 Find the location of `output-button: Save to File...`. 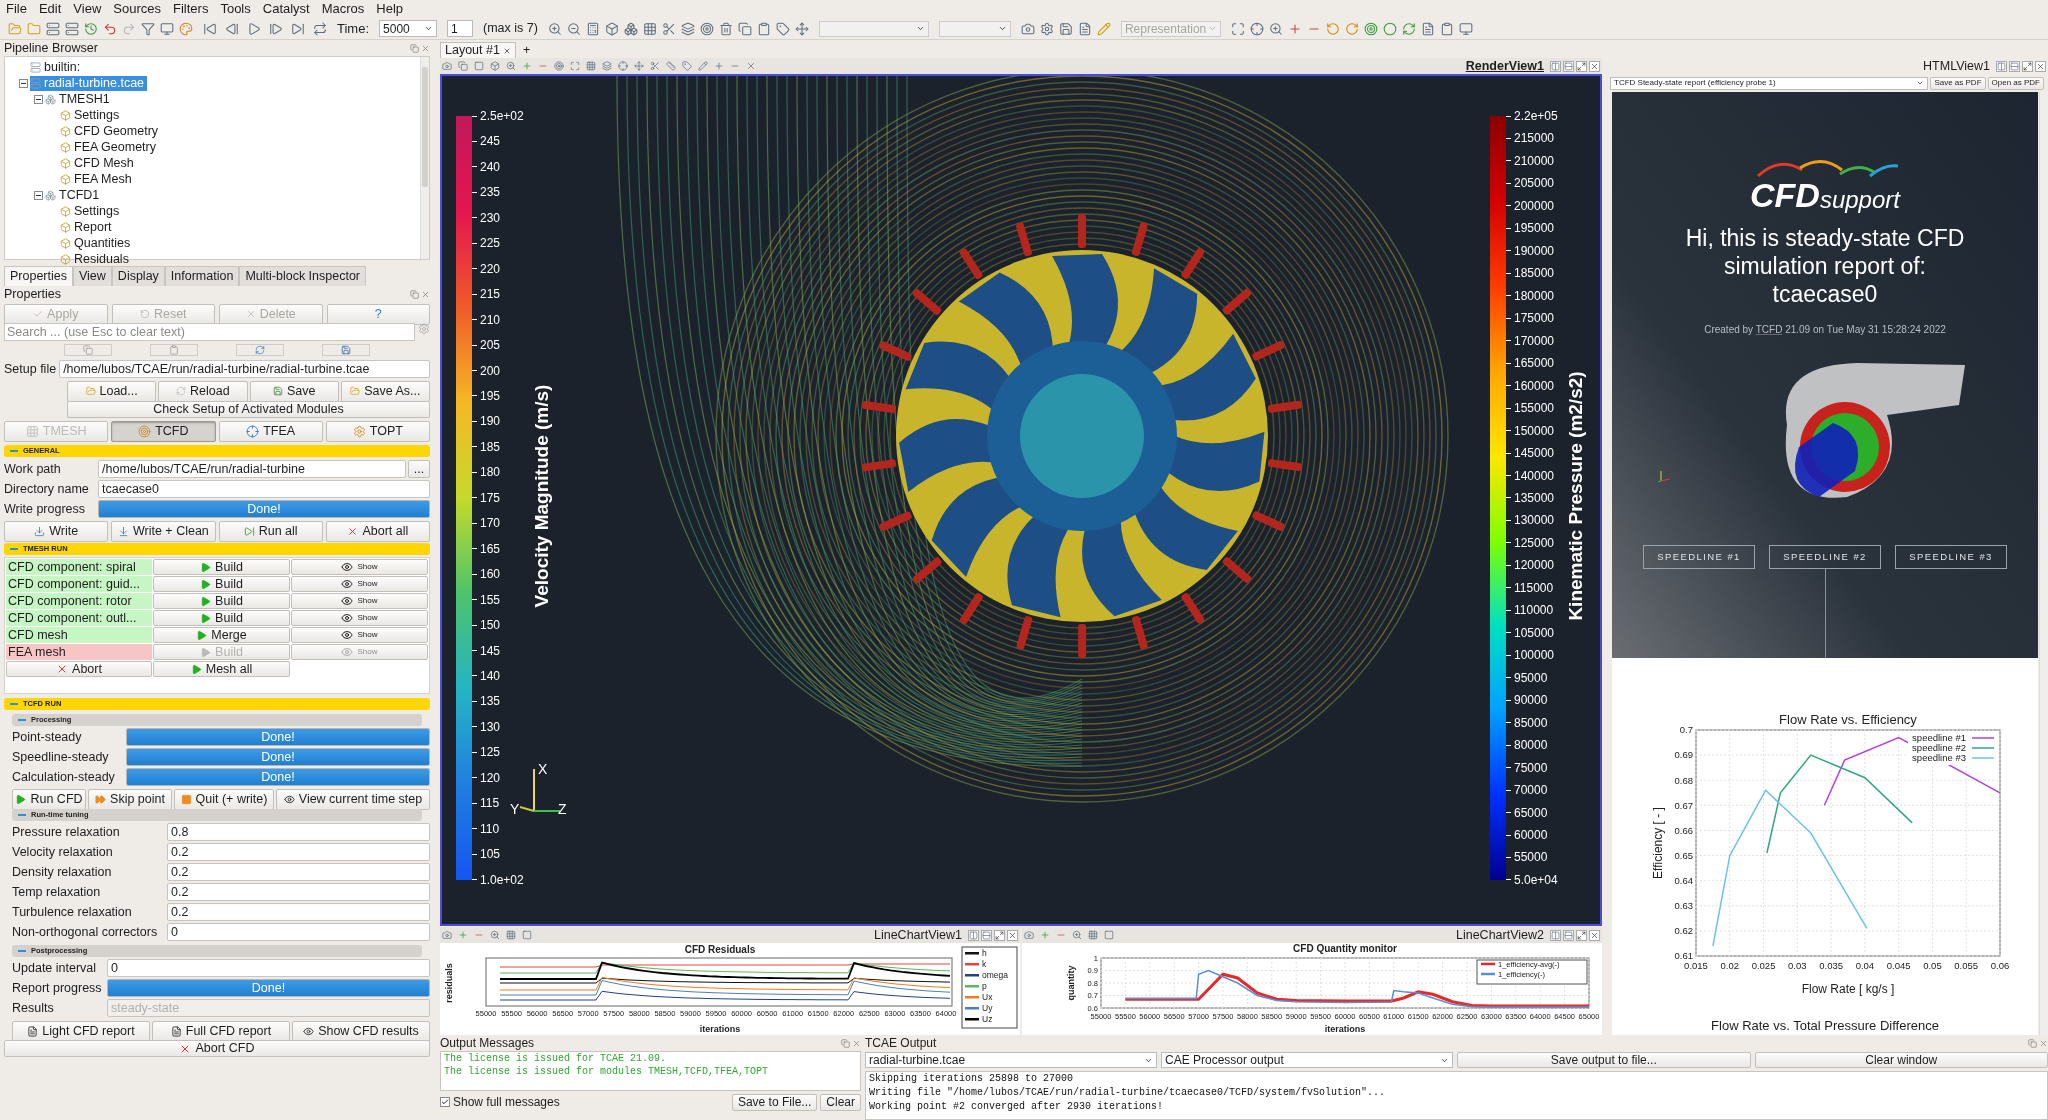

output-button: Save to File... is located at coordinates (774, 1102).